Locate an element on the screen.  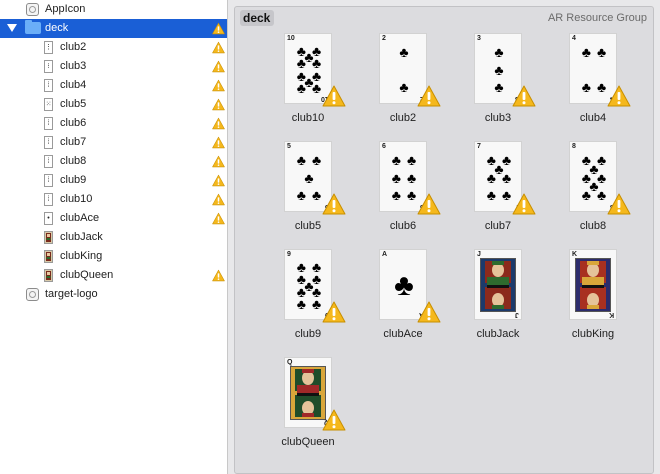
sidebar-item-label: club4 is located at coordinates (73, 85).